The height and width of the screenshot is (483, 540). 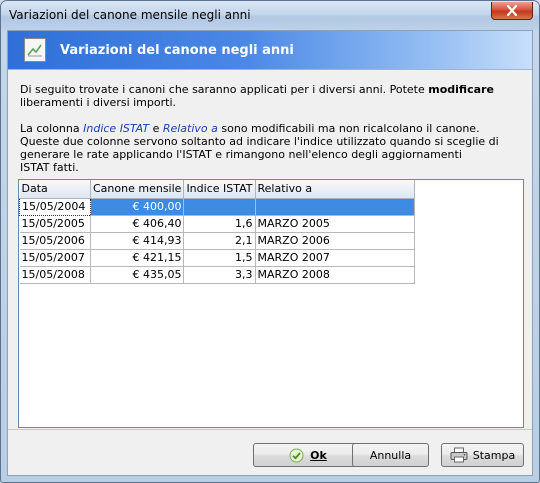 I want to click on table-row: 15/05/2006 € 414,93 2,1 MARZO 2006, so click(x=217, y=241).